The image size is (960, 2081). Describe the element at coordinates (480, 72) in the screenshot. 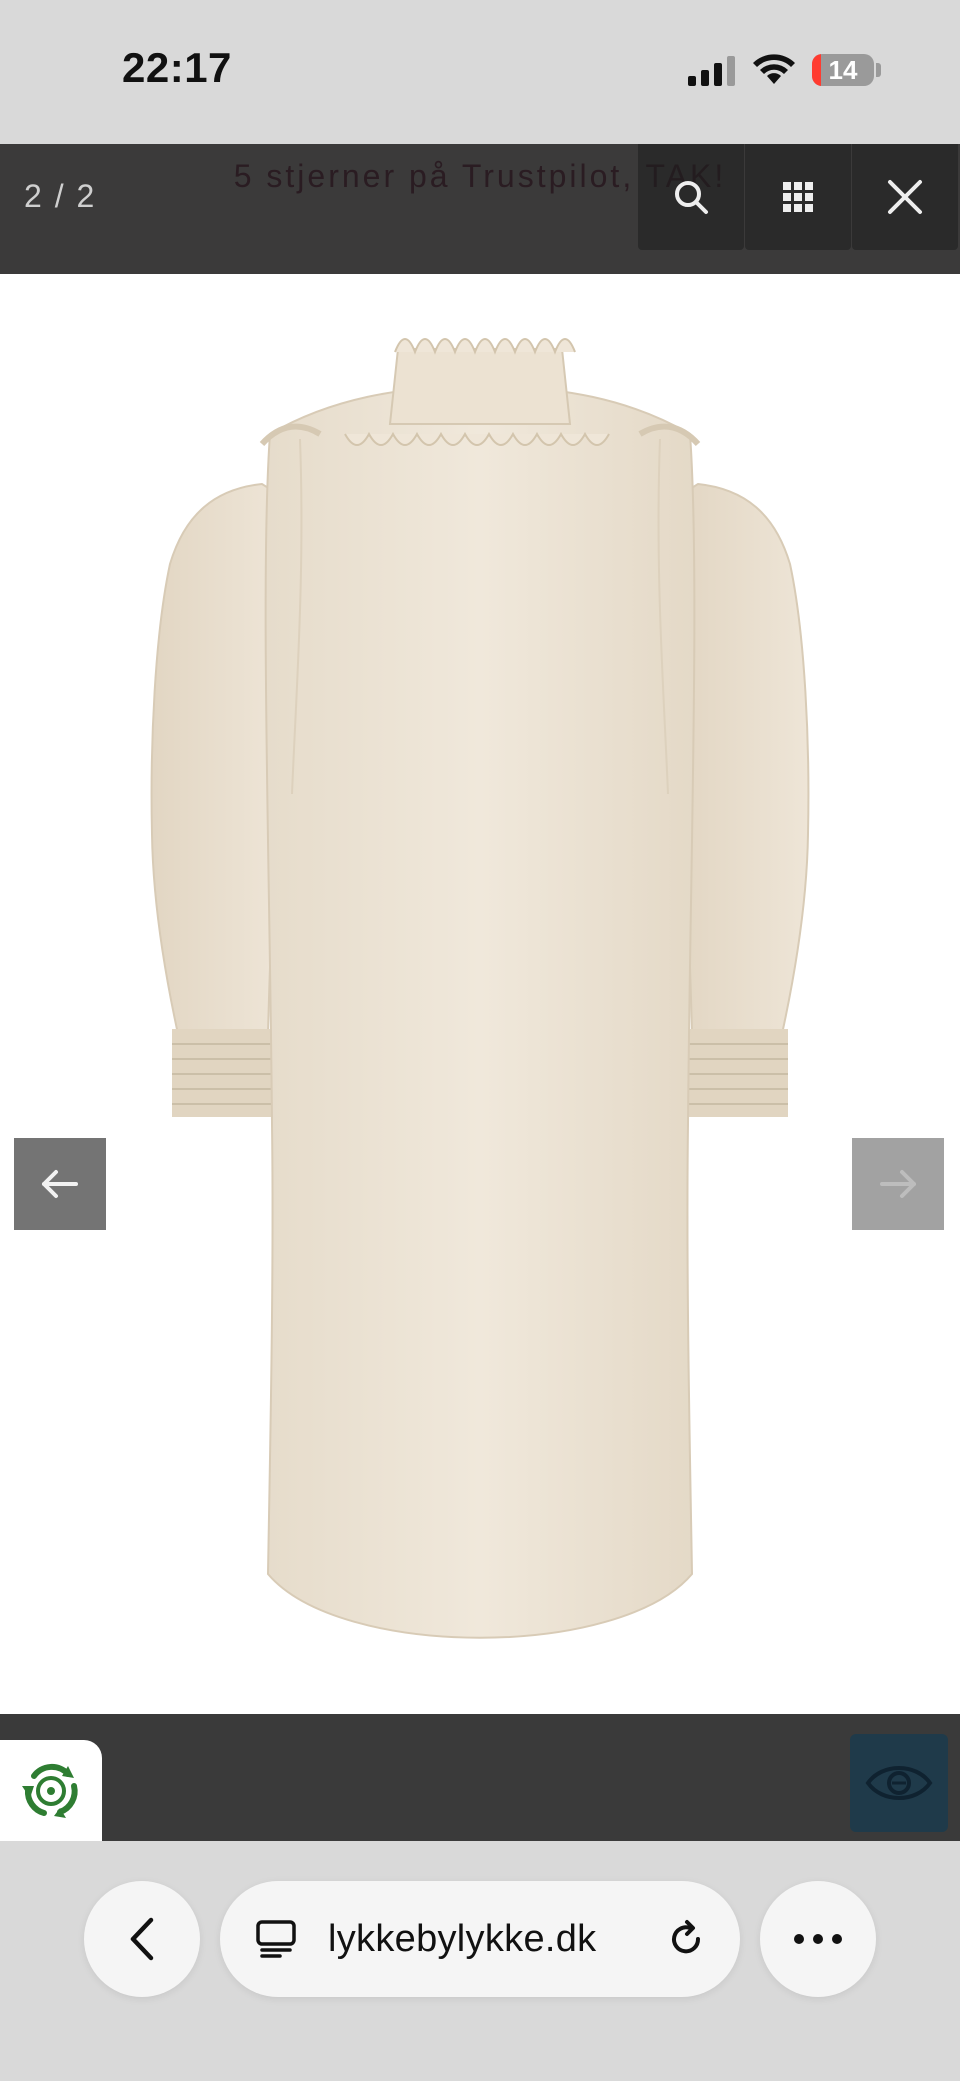

I see `status-bar: 22:17 14` at that location.